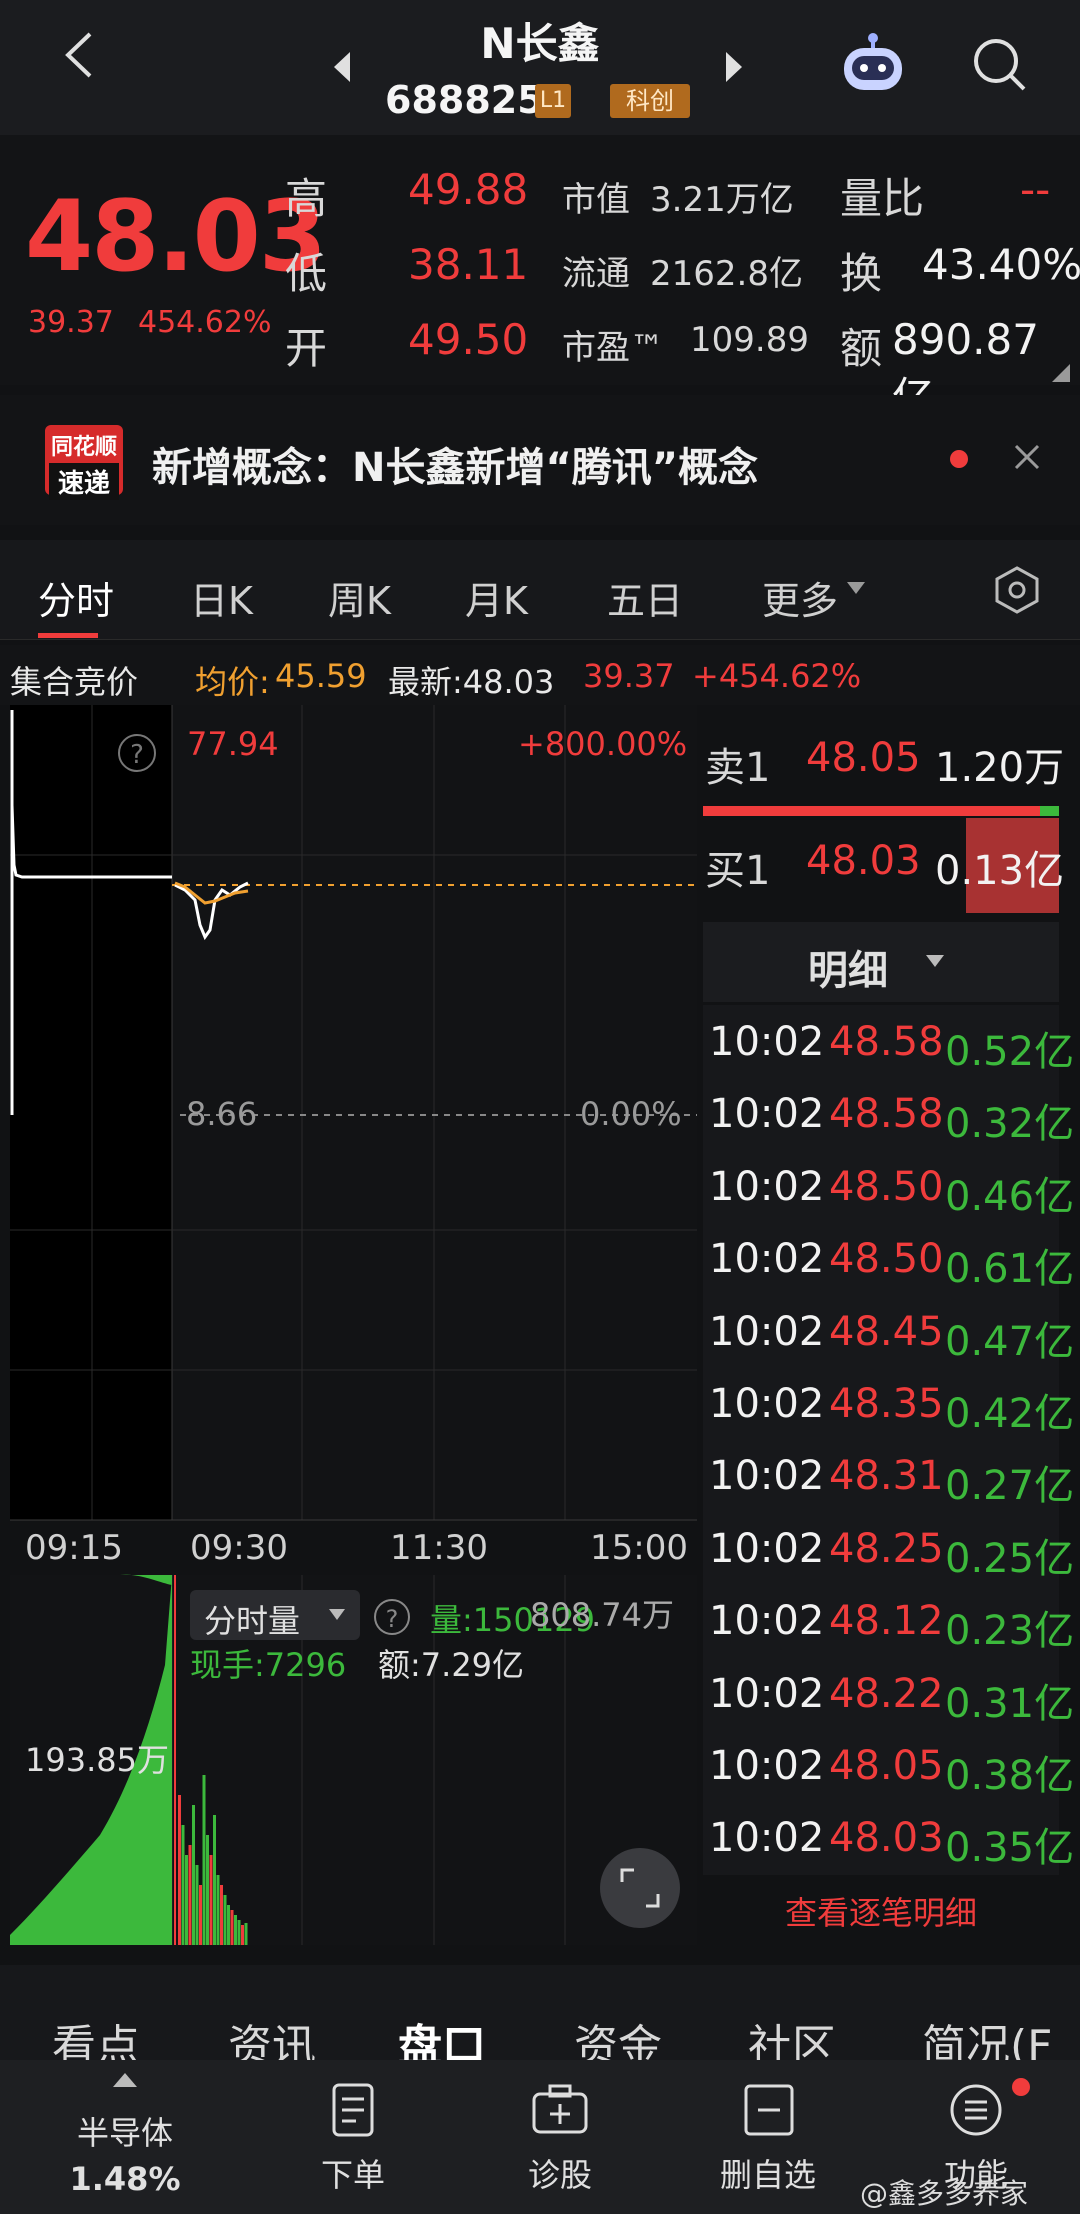 Image resolution: width=1080 pixels, height=2214 pixels. Describe the element at coordinates (205, 322) in the screenshot. I see `price-change-pct: 454.62%` at that location.